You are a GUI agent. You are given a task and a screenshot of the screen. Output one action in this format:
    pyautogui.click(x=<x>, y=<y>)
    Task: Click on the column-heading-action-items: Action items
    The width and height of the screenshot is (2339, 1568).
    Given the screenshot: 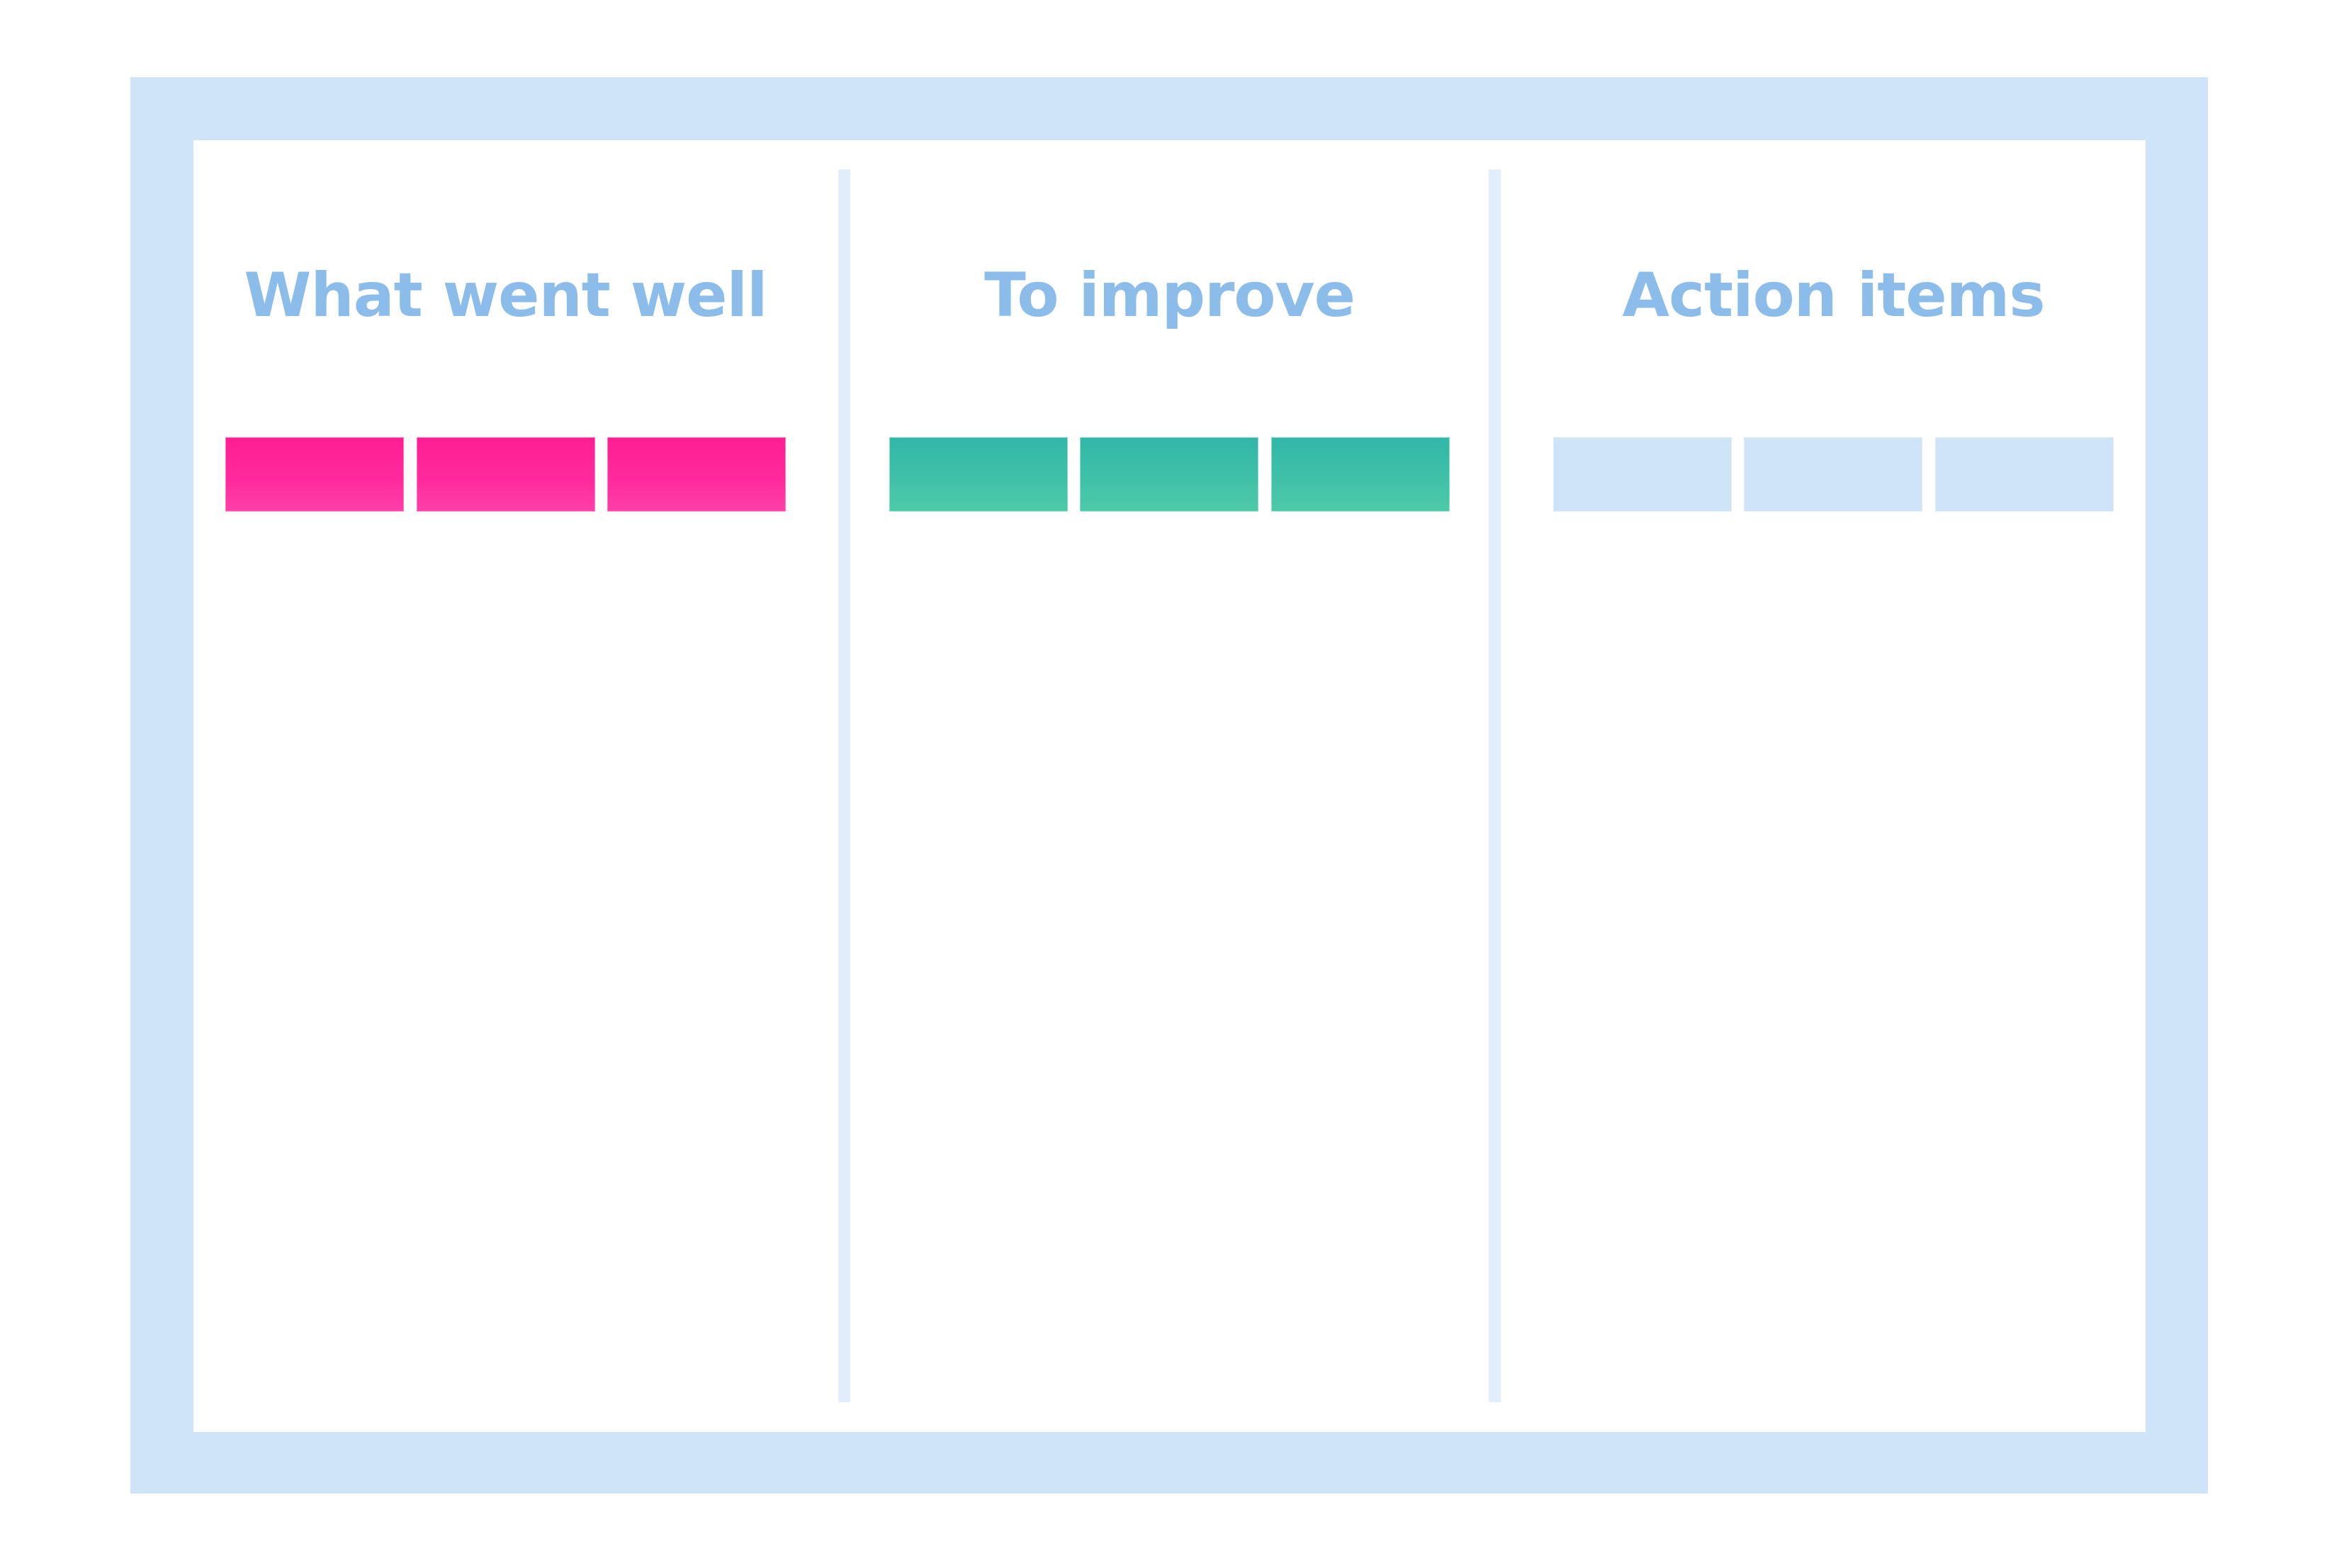 What is the action you would take?
    pyautogui.click(x=1833, y=295)
    